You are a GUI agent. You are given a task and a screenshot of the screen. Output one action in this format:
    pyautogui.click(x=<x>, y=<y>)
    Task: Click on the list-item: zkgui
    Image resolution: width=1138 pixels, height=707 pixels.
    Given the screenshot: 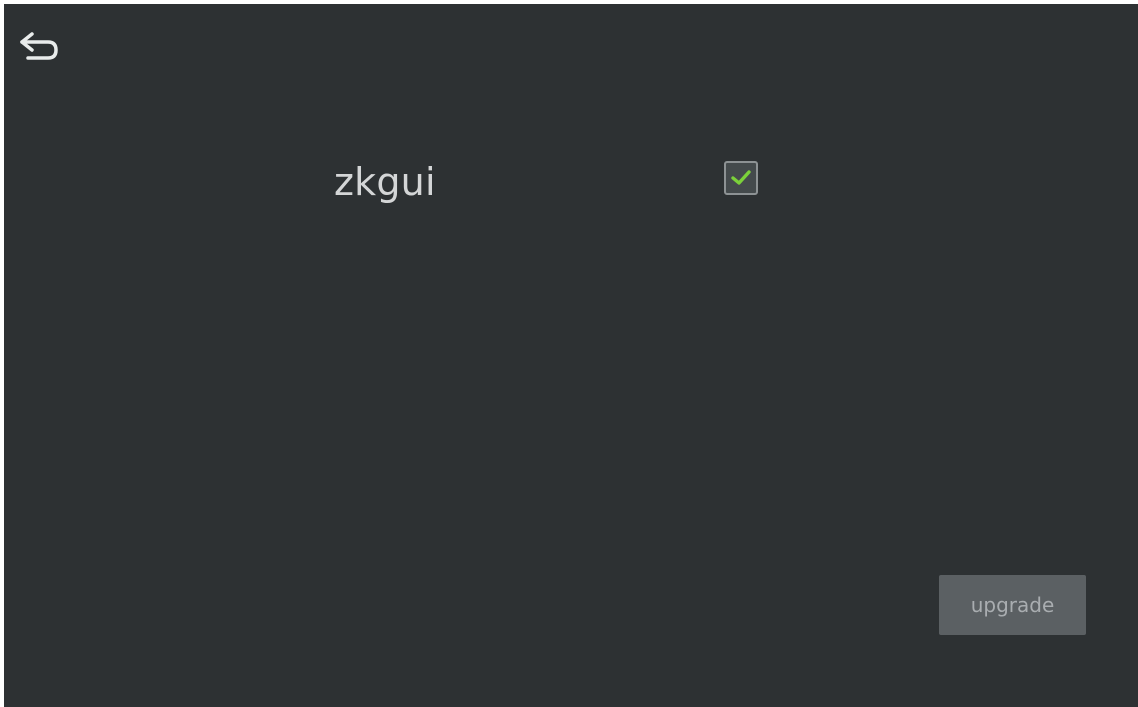 What is the action you would take?
    pyautogui.click(x=564, y=182)
    